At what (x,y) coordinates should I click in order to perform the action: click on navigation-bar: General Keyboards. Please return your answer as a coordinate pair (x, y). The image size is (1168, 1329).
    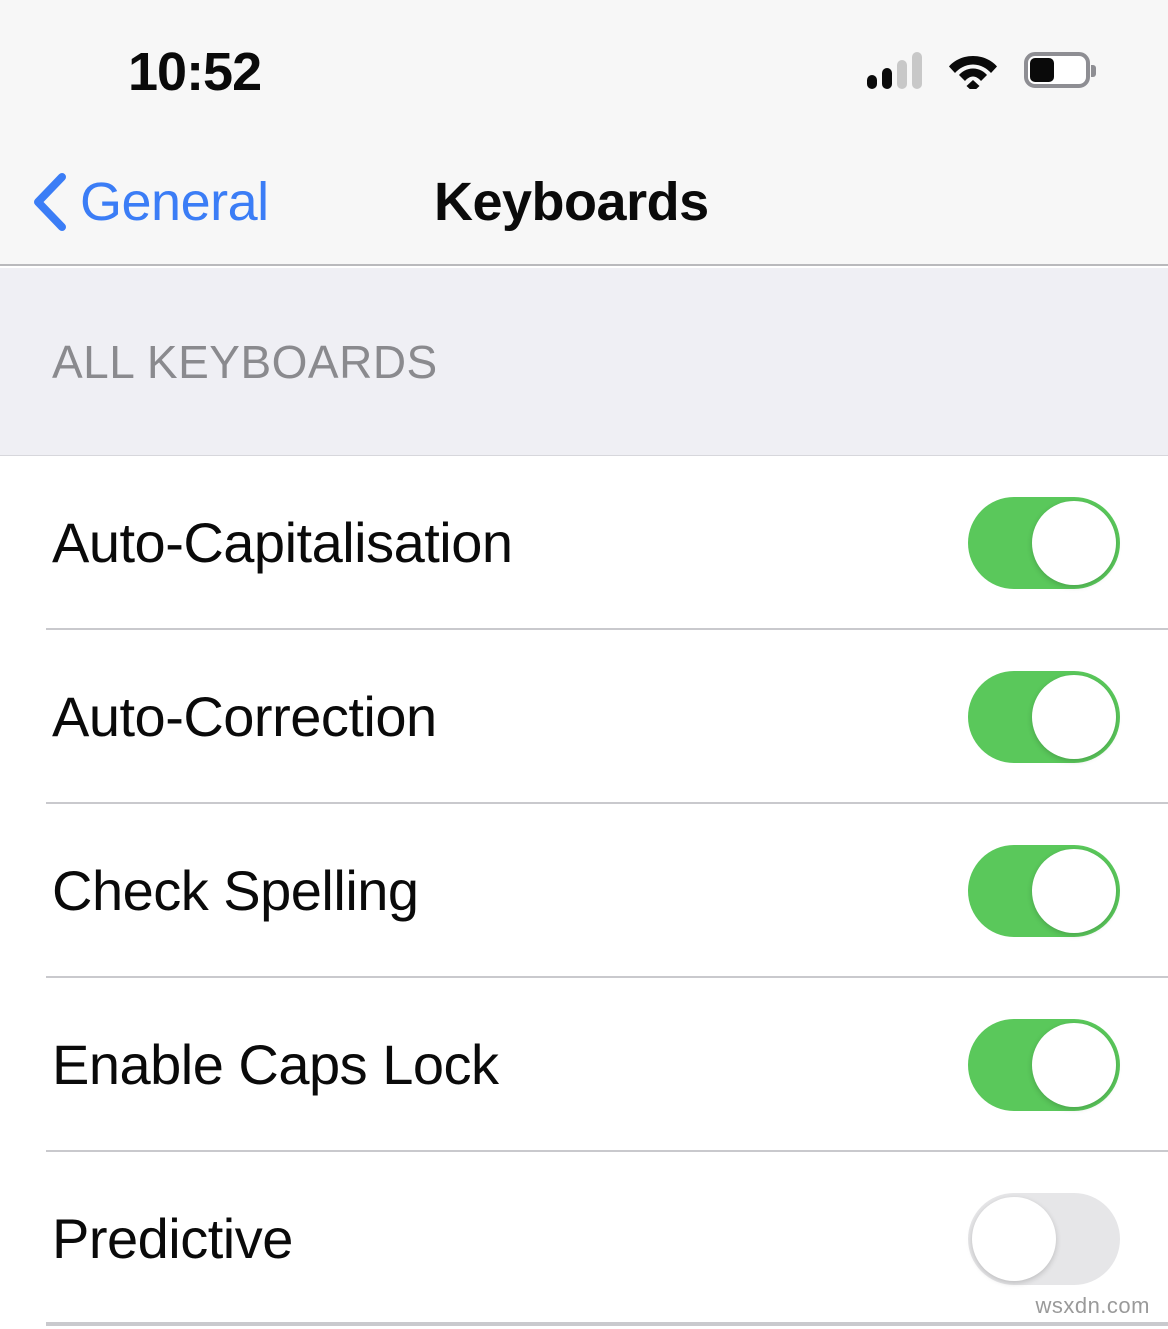
    Looking at the image, I should click on (584, 203).